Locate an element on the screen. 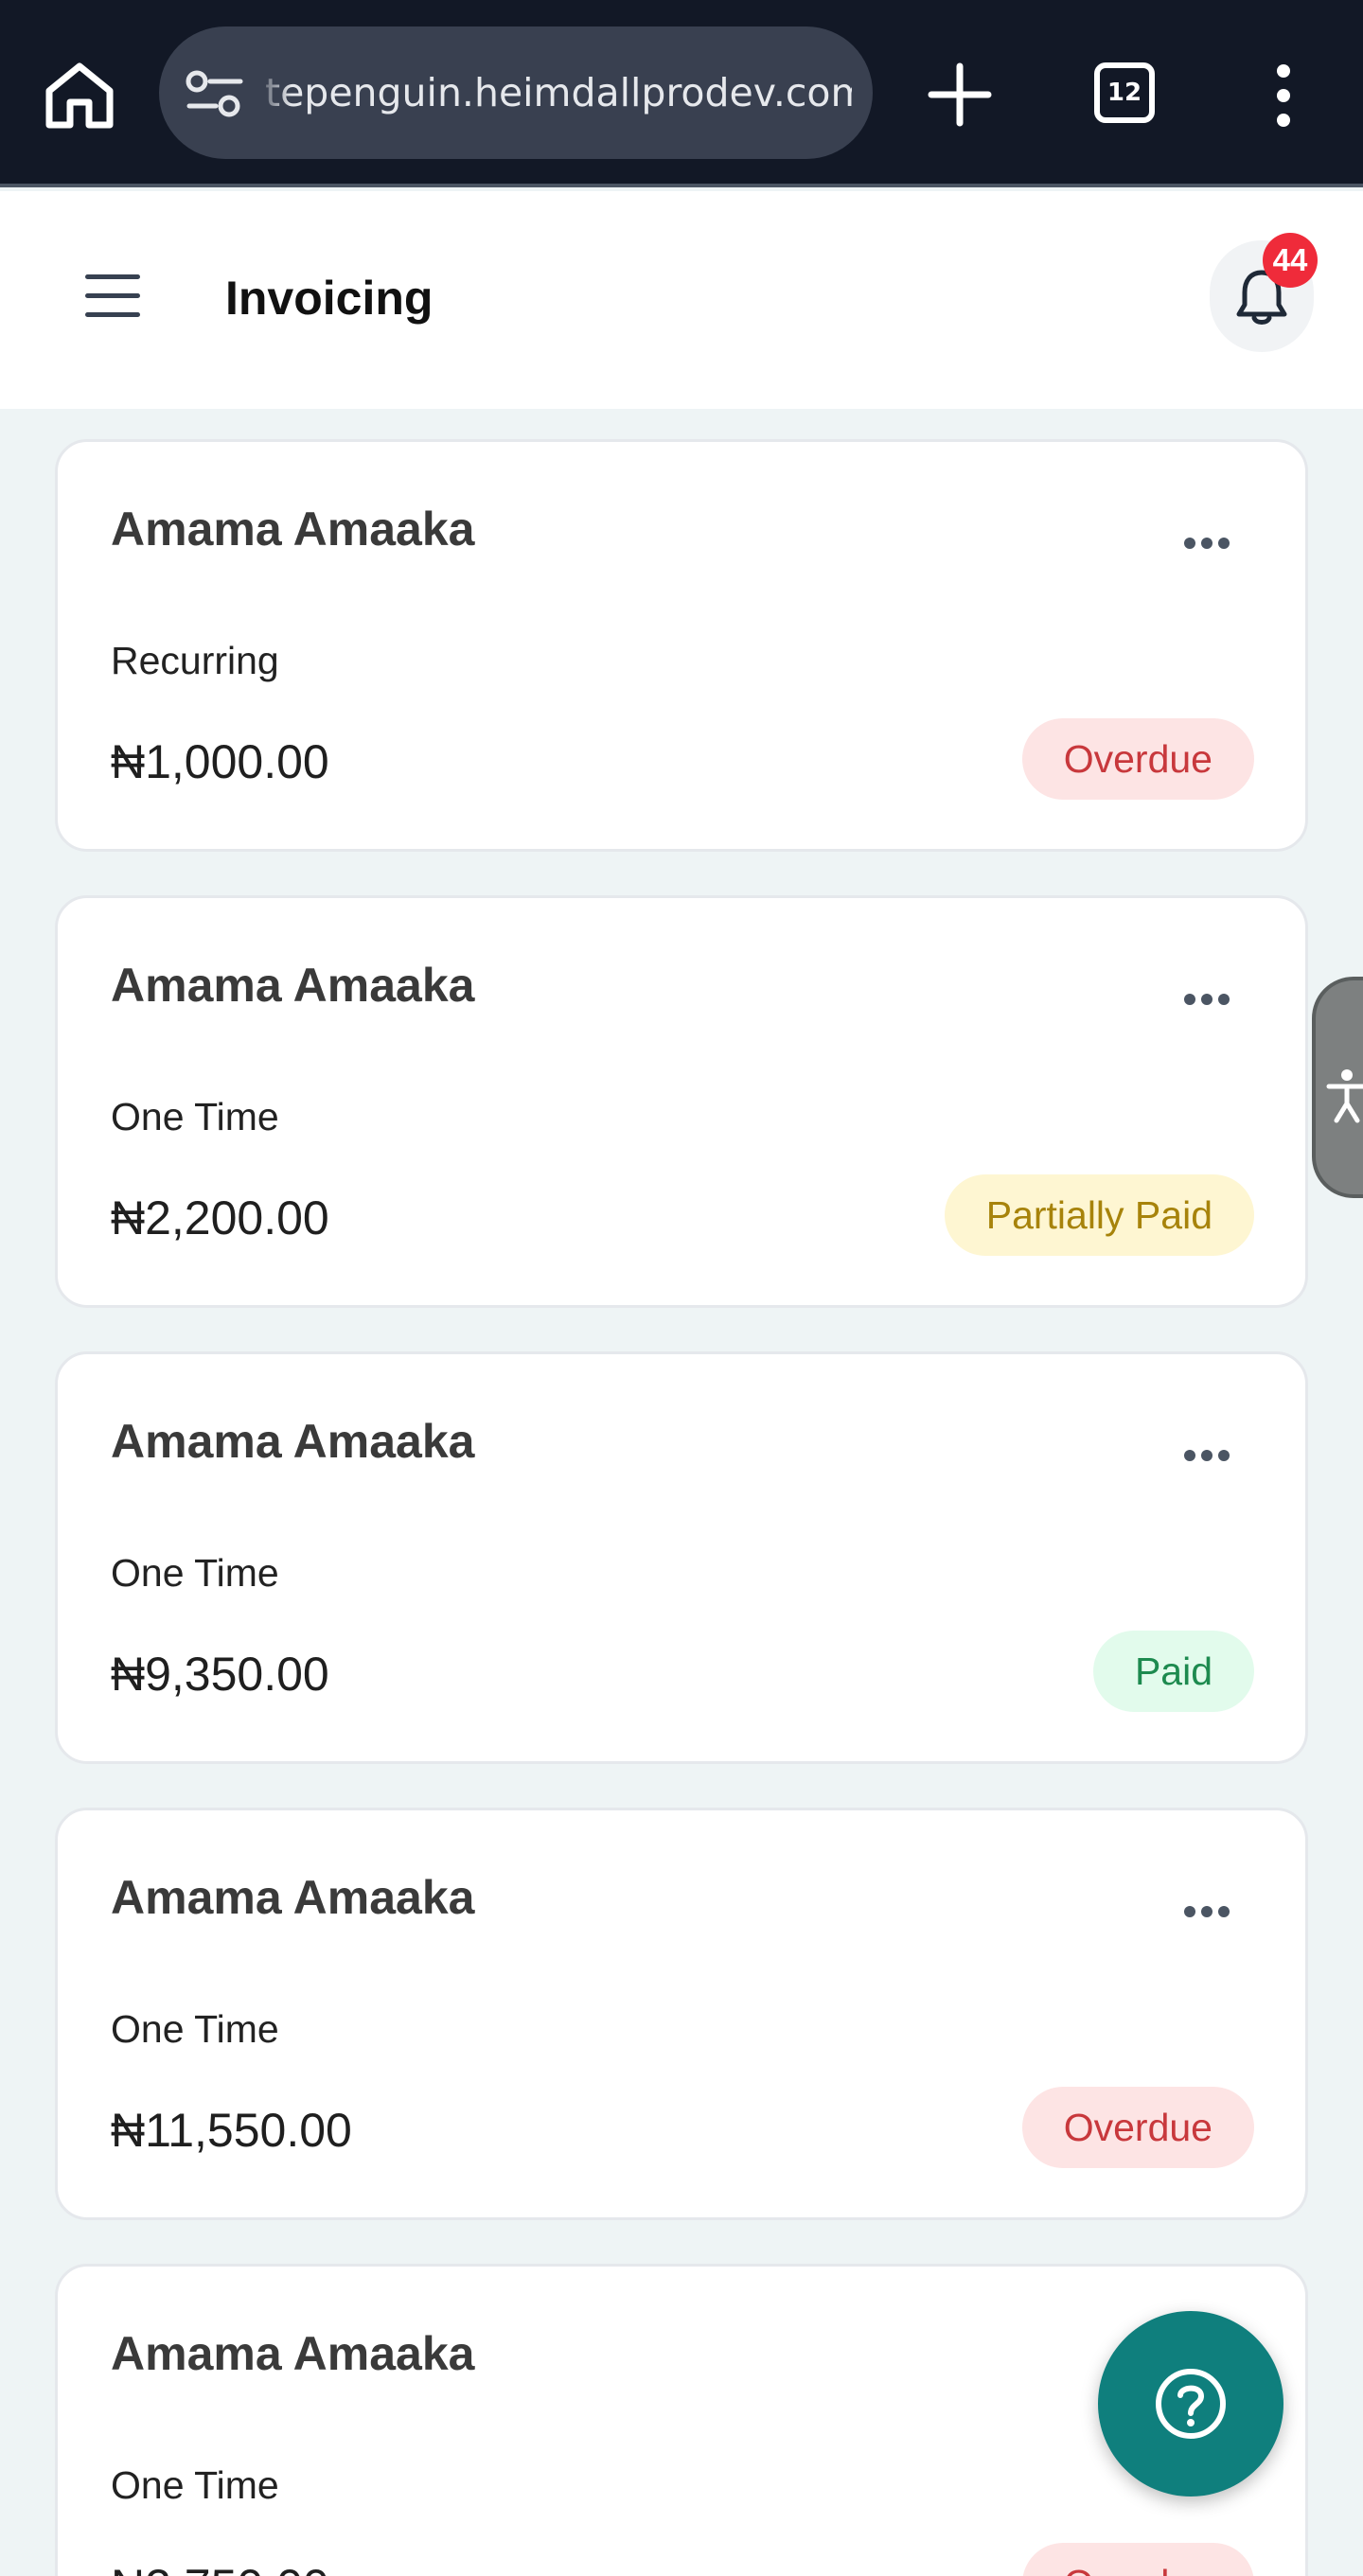  menu-icon is located at coordinates (112, 297).